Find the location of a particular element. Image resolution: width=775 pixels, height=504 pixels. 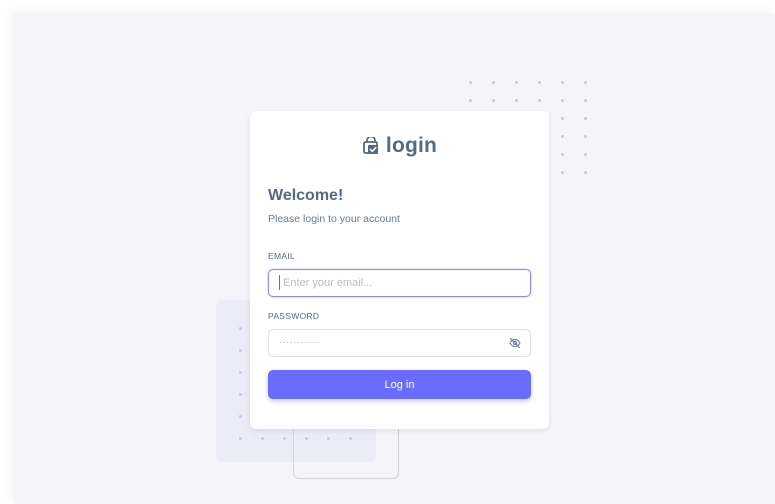

login-button: Log in is located at coordinates (399, 384).